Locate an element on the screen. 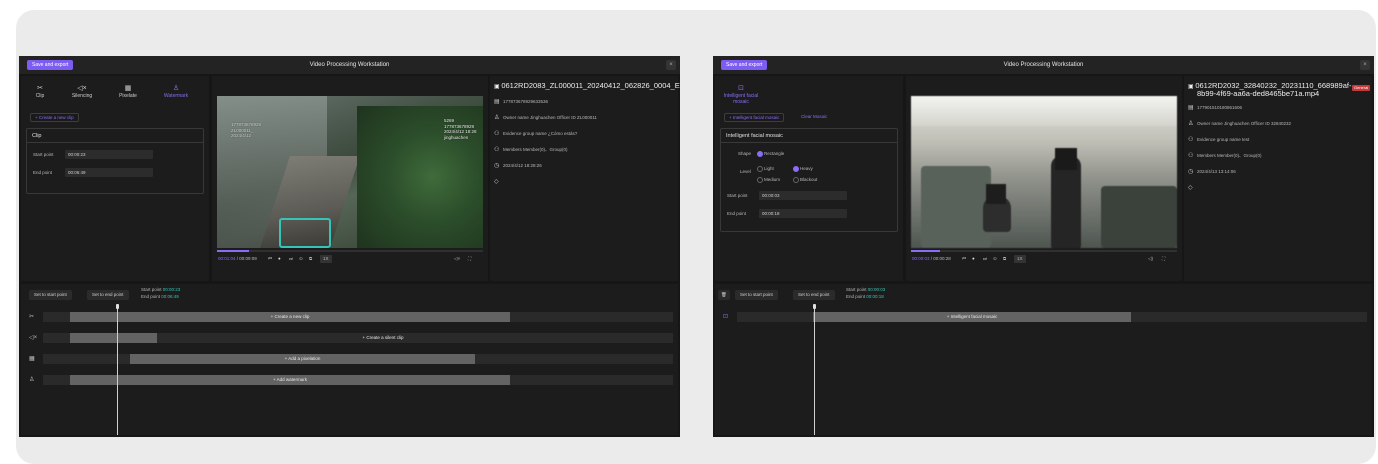 Image resolution: width=1378 pixels, height=464 pixels. player-controls: 00:00:03 / 00:00:28 ⏮ ● ⏭ ⊙ ⧉ 1X ◁) ⛶ is located at coordinates (1044, 259).